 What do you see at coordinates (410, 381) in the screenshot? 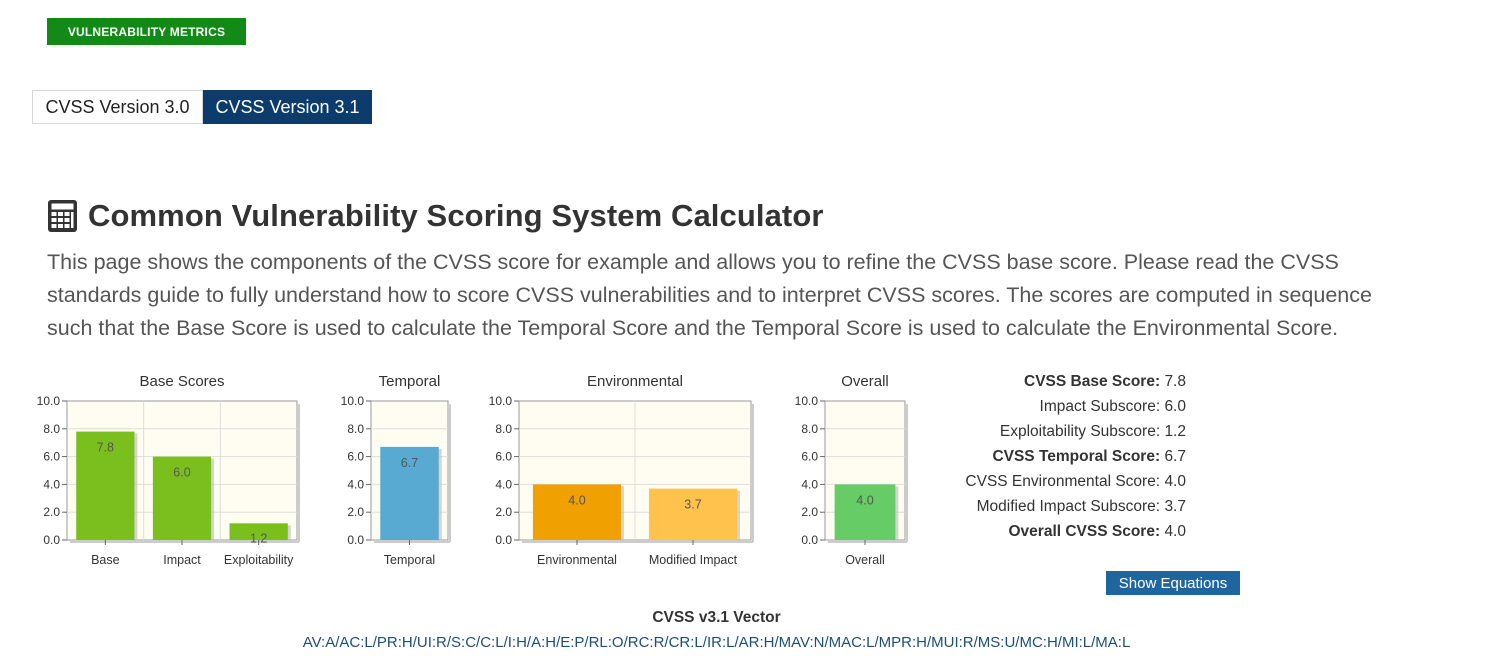
I see `chart-title: Temporal` at bounding box center [410, 381].